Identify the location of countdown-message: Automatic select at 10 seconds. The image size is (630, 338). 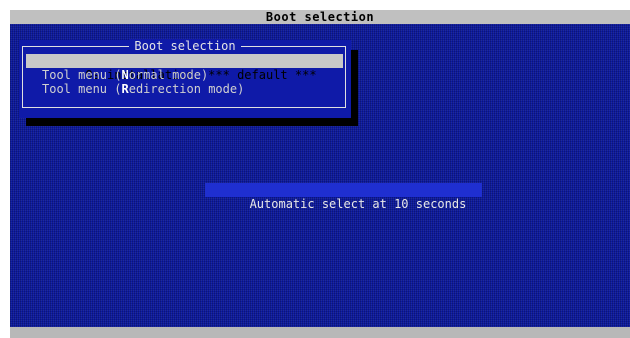
(343, 197).